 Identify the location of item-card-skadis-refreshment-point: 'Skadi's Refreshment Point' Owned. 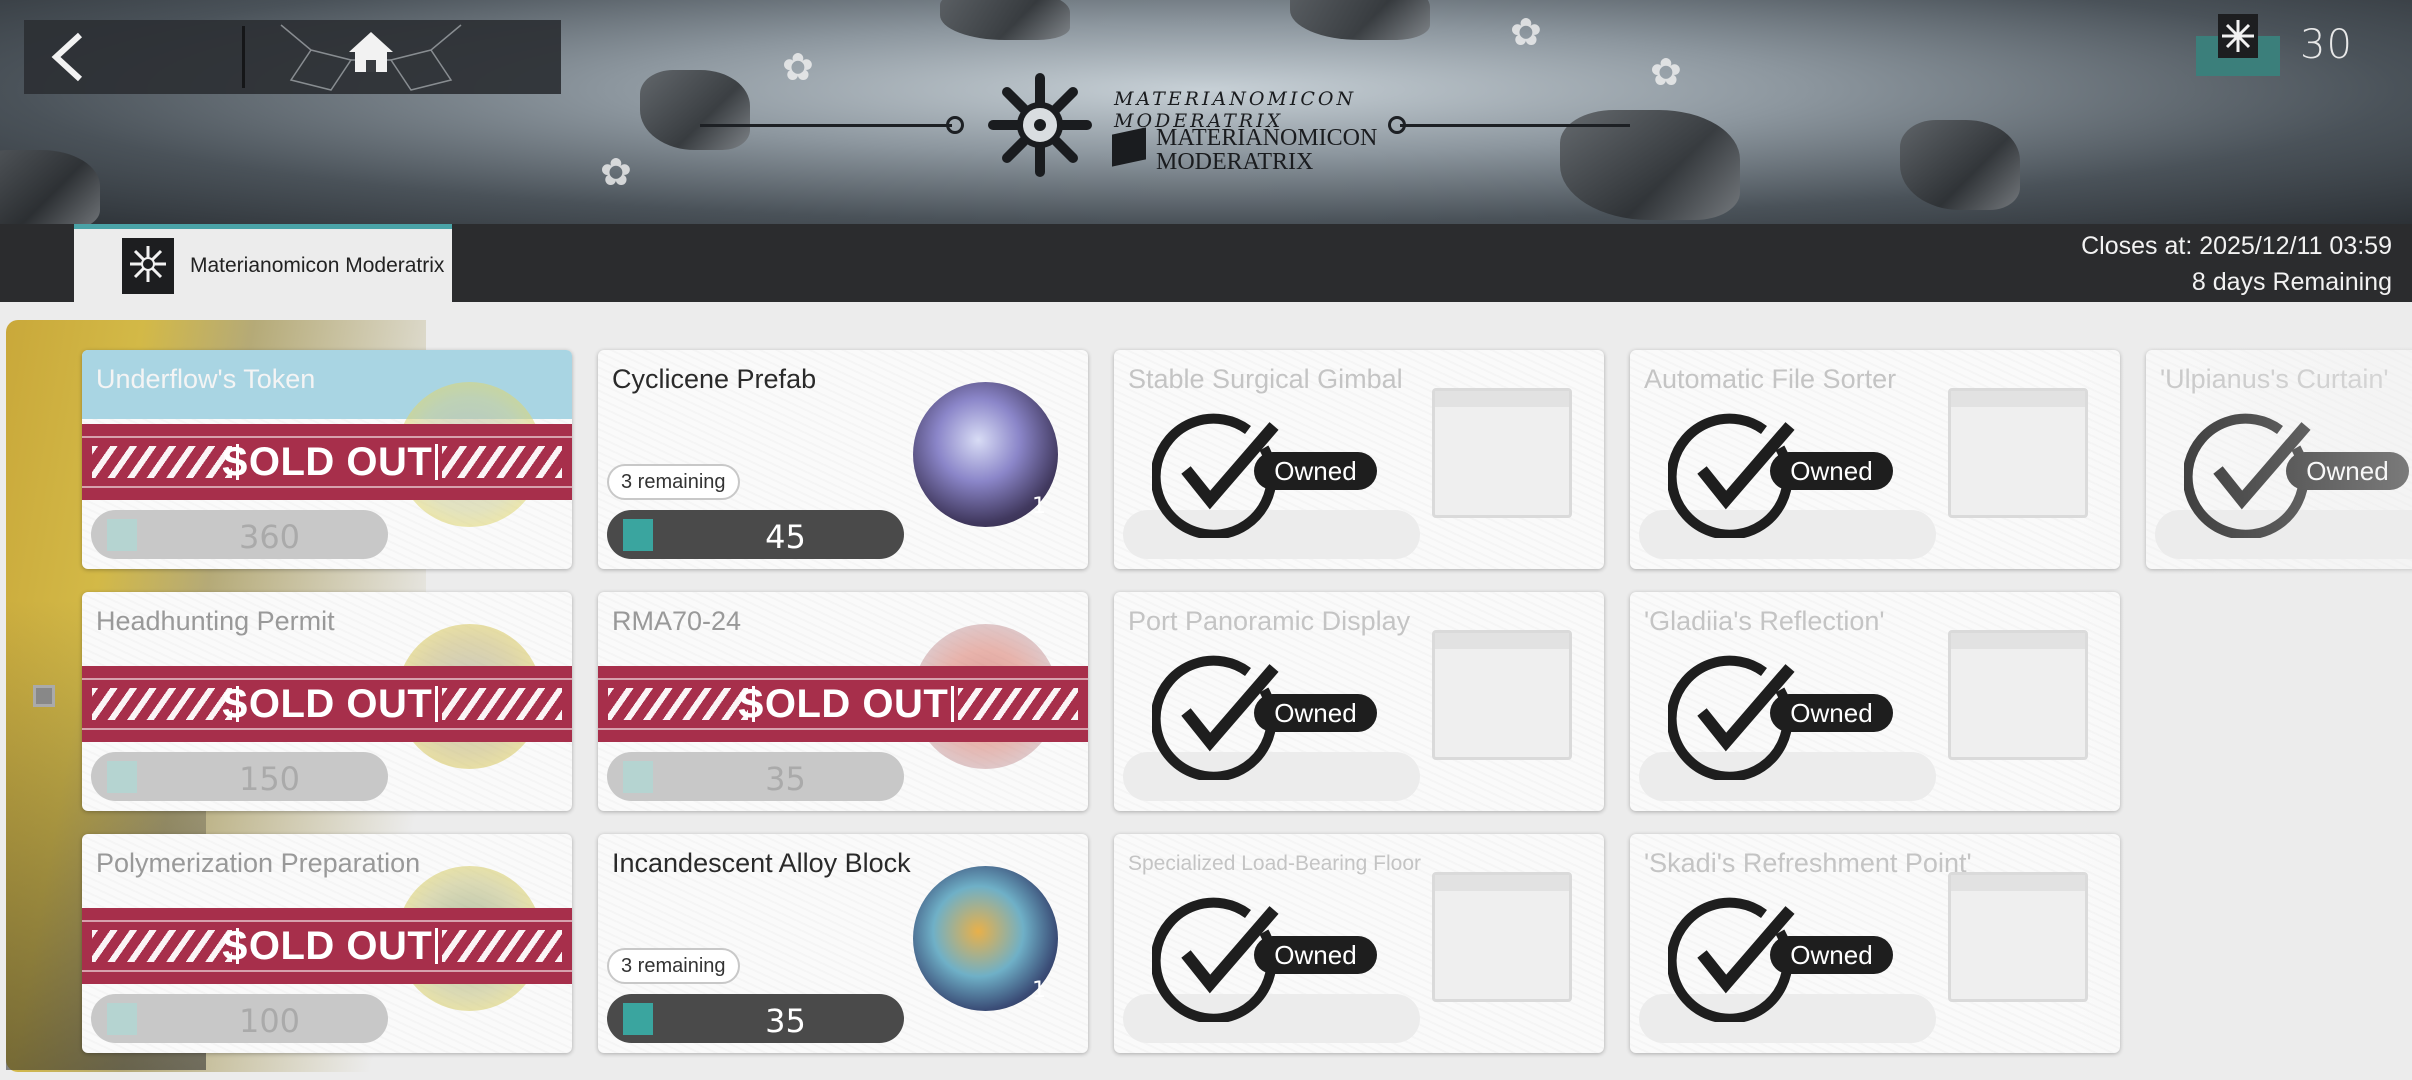
(1875, 943).